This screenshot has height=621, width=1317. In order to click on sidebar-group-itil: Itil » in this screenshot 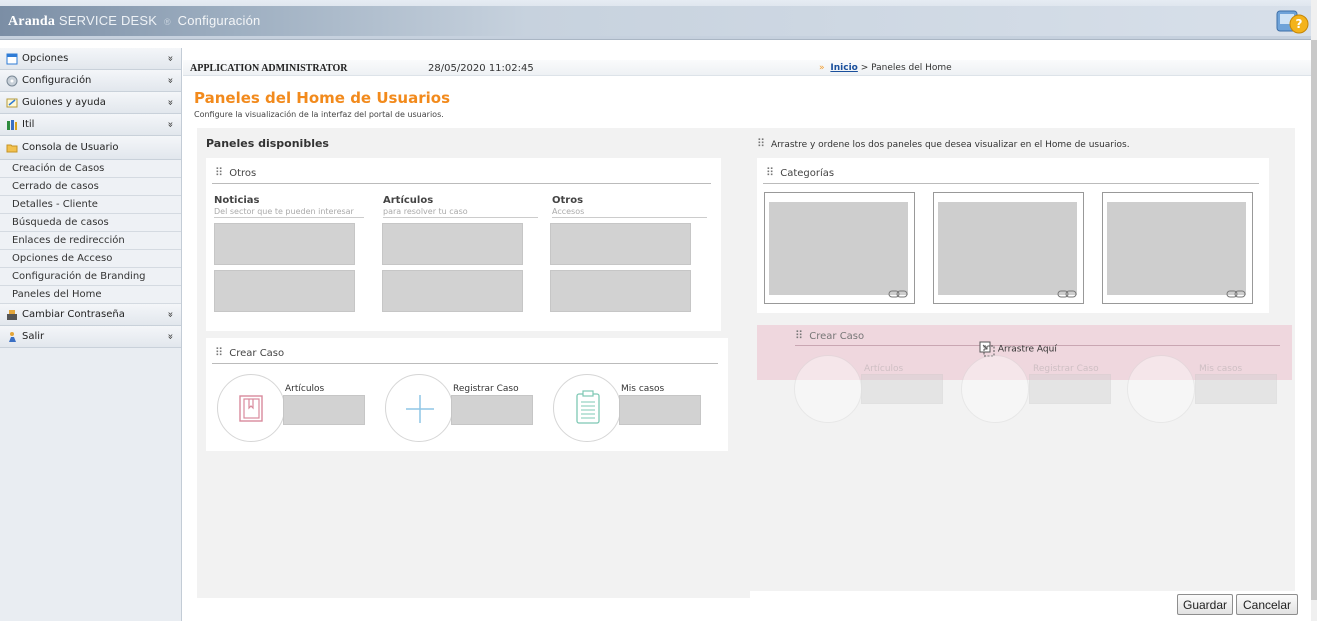, I will do `click(90, 125)`.